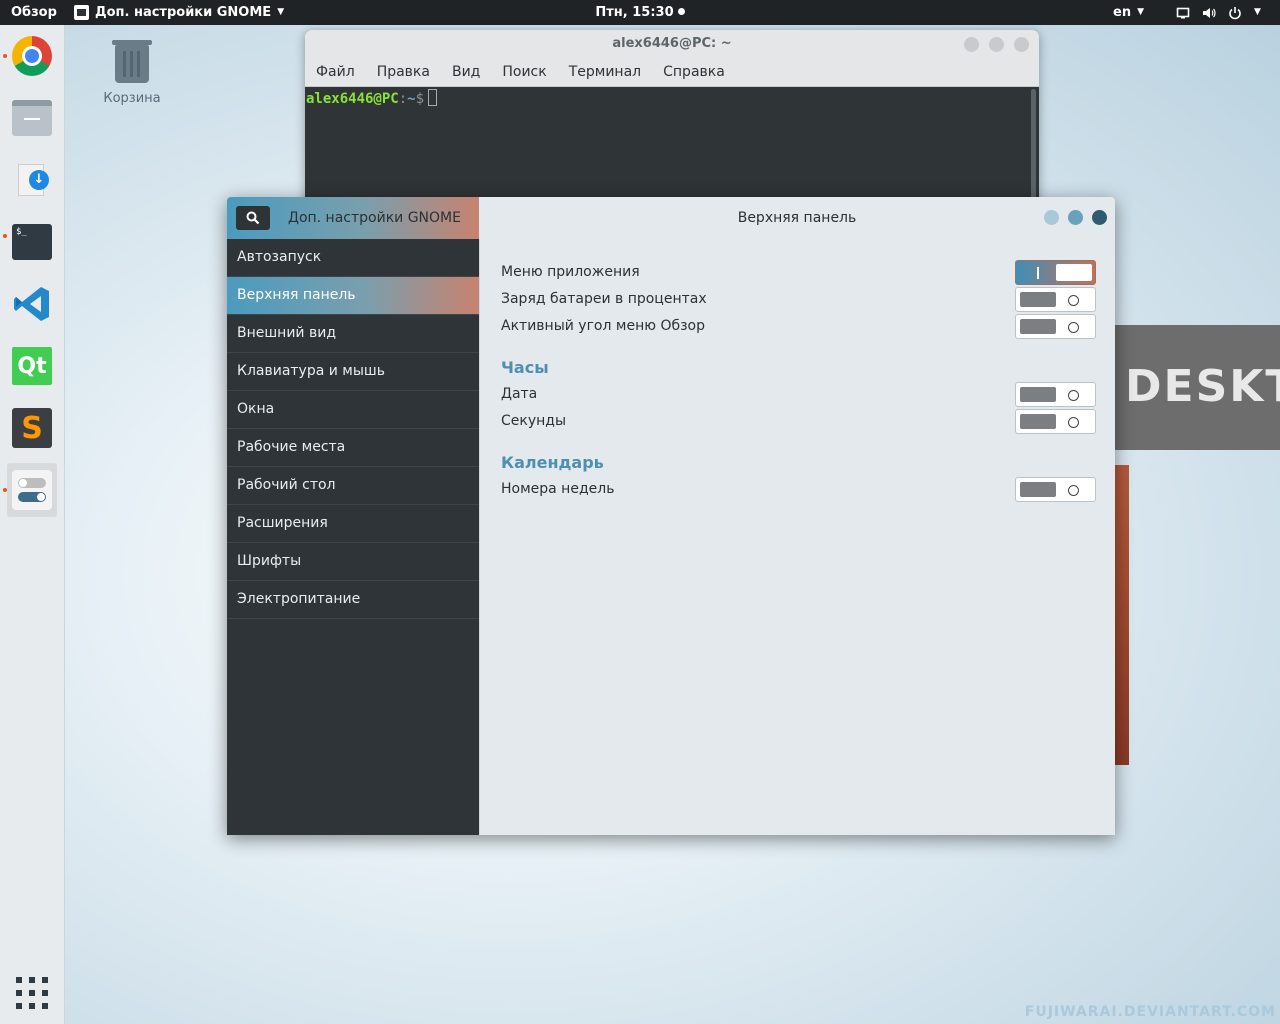 The image size is (1280, 1024). What do you see at coordinates (552, 462) in the screenshot?
I see `section-title-calendar: Календарь` at bounding box center [552, 462].